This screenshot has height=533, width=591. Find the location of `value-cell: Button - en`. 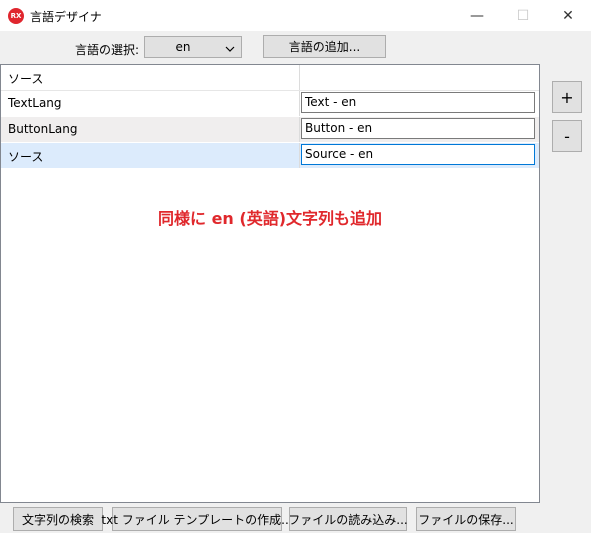

value-cell: Button - en is located at coordinates (417, 129).